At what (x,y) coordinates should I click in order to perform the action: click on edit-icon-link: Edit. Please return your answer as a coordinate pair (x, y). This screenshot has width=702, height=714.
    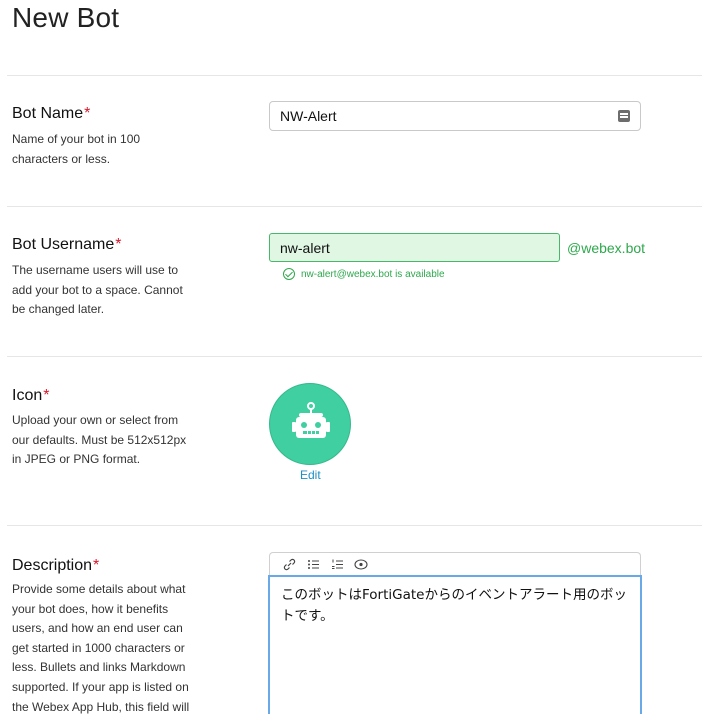
    Looking at the image, I should click on (310, 475).